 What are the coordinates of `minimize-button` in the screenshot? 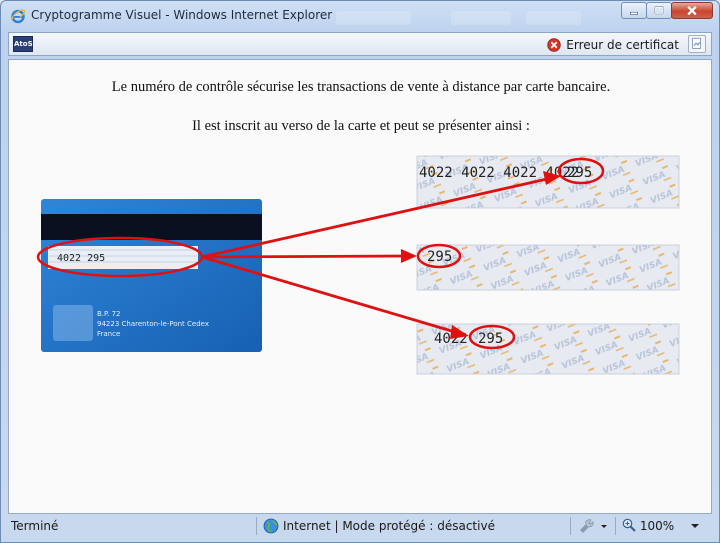 It's located at (634, 10).